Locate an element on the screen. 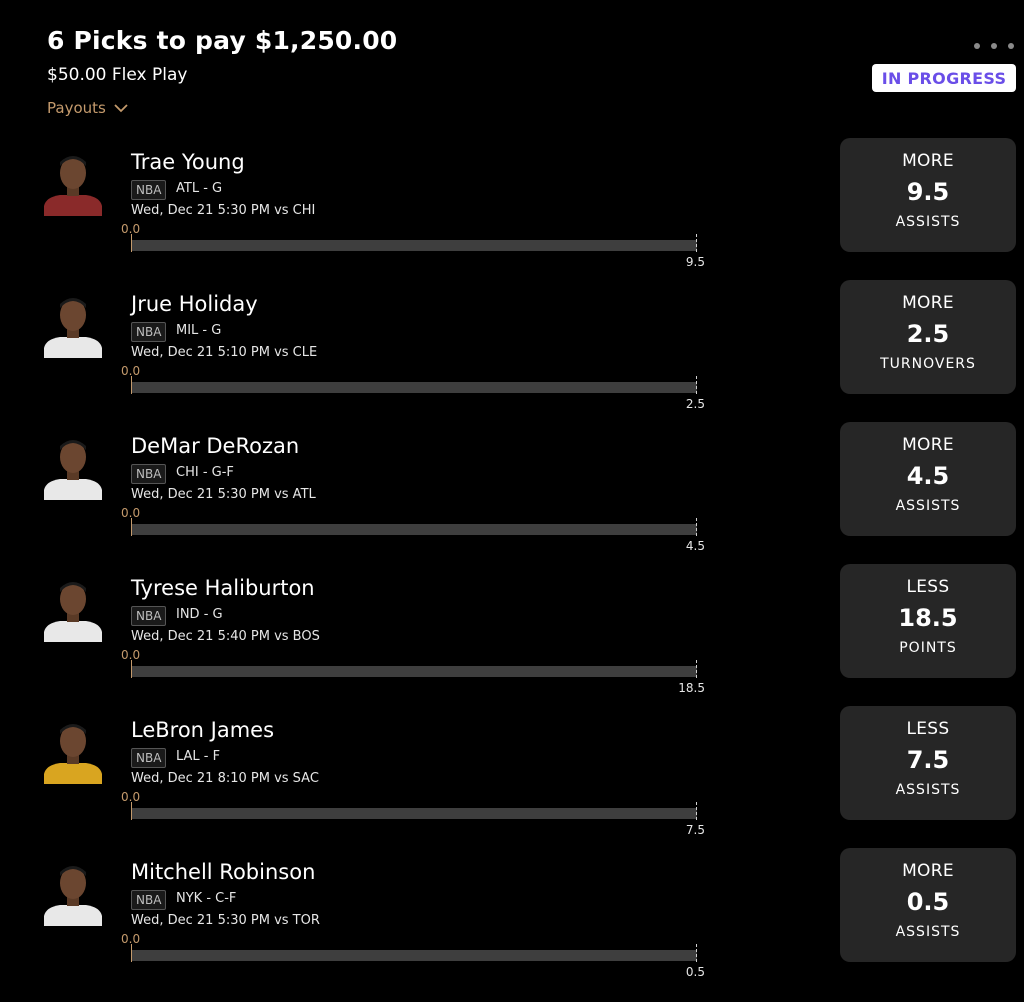 This screenshot has width=1024, height=1002. progress-line-value: 0.5 is located at coordinates (695, 972).